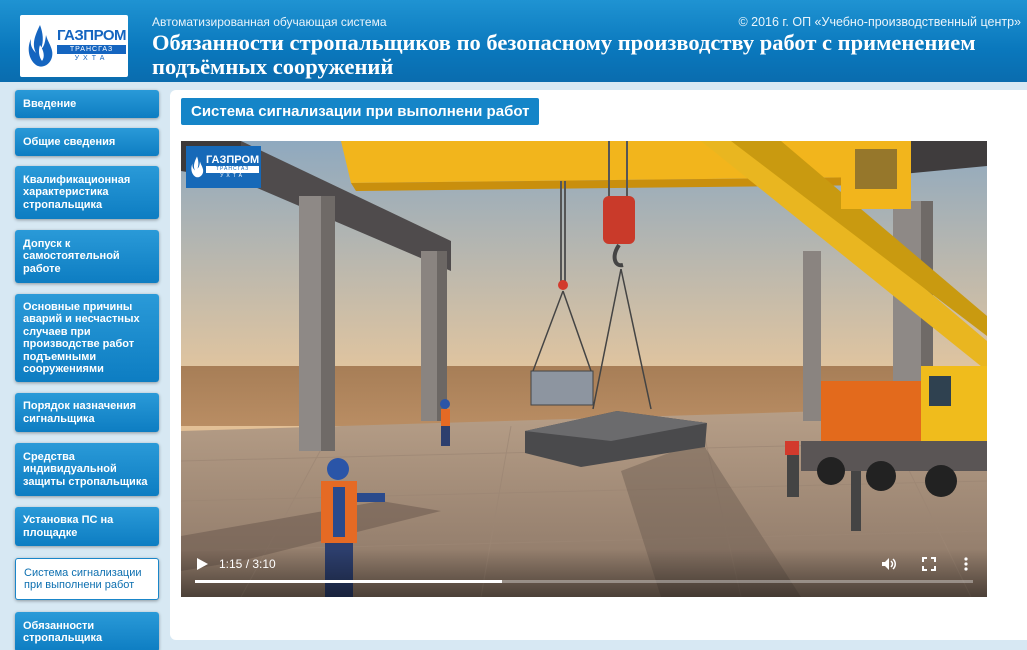 The image size is (1027, 650). I want to click on video-progress-fill, so click(349, 581).